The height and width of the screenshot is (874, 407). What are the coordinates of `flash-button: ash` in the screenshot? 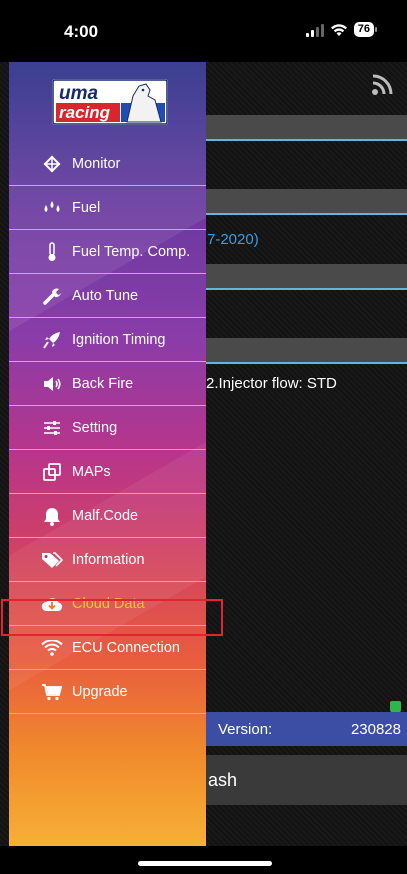 It's located at (306, 780).